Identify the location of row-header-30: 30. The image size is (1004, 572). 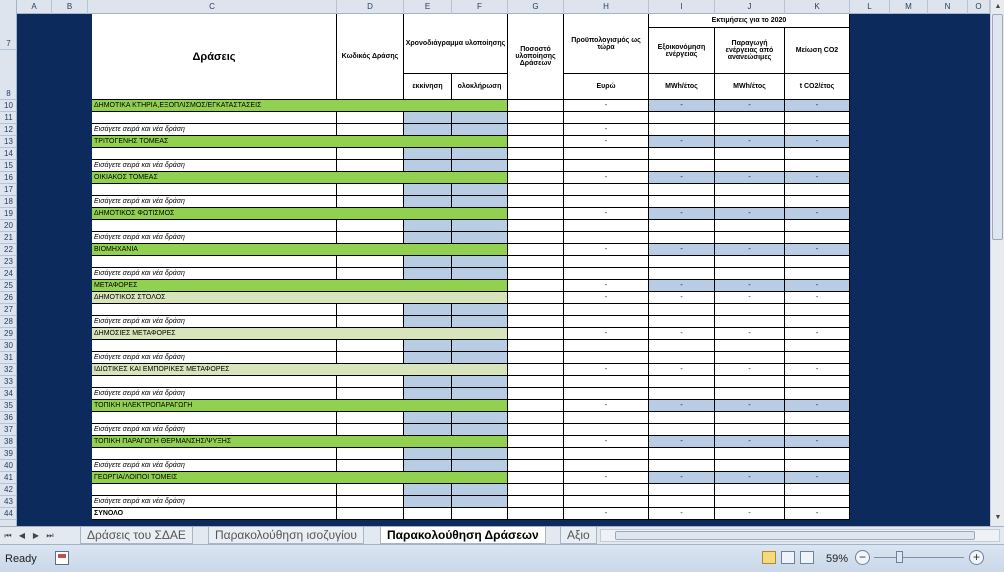
(8, 346).